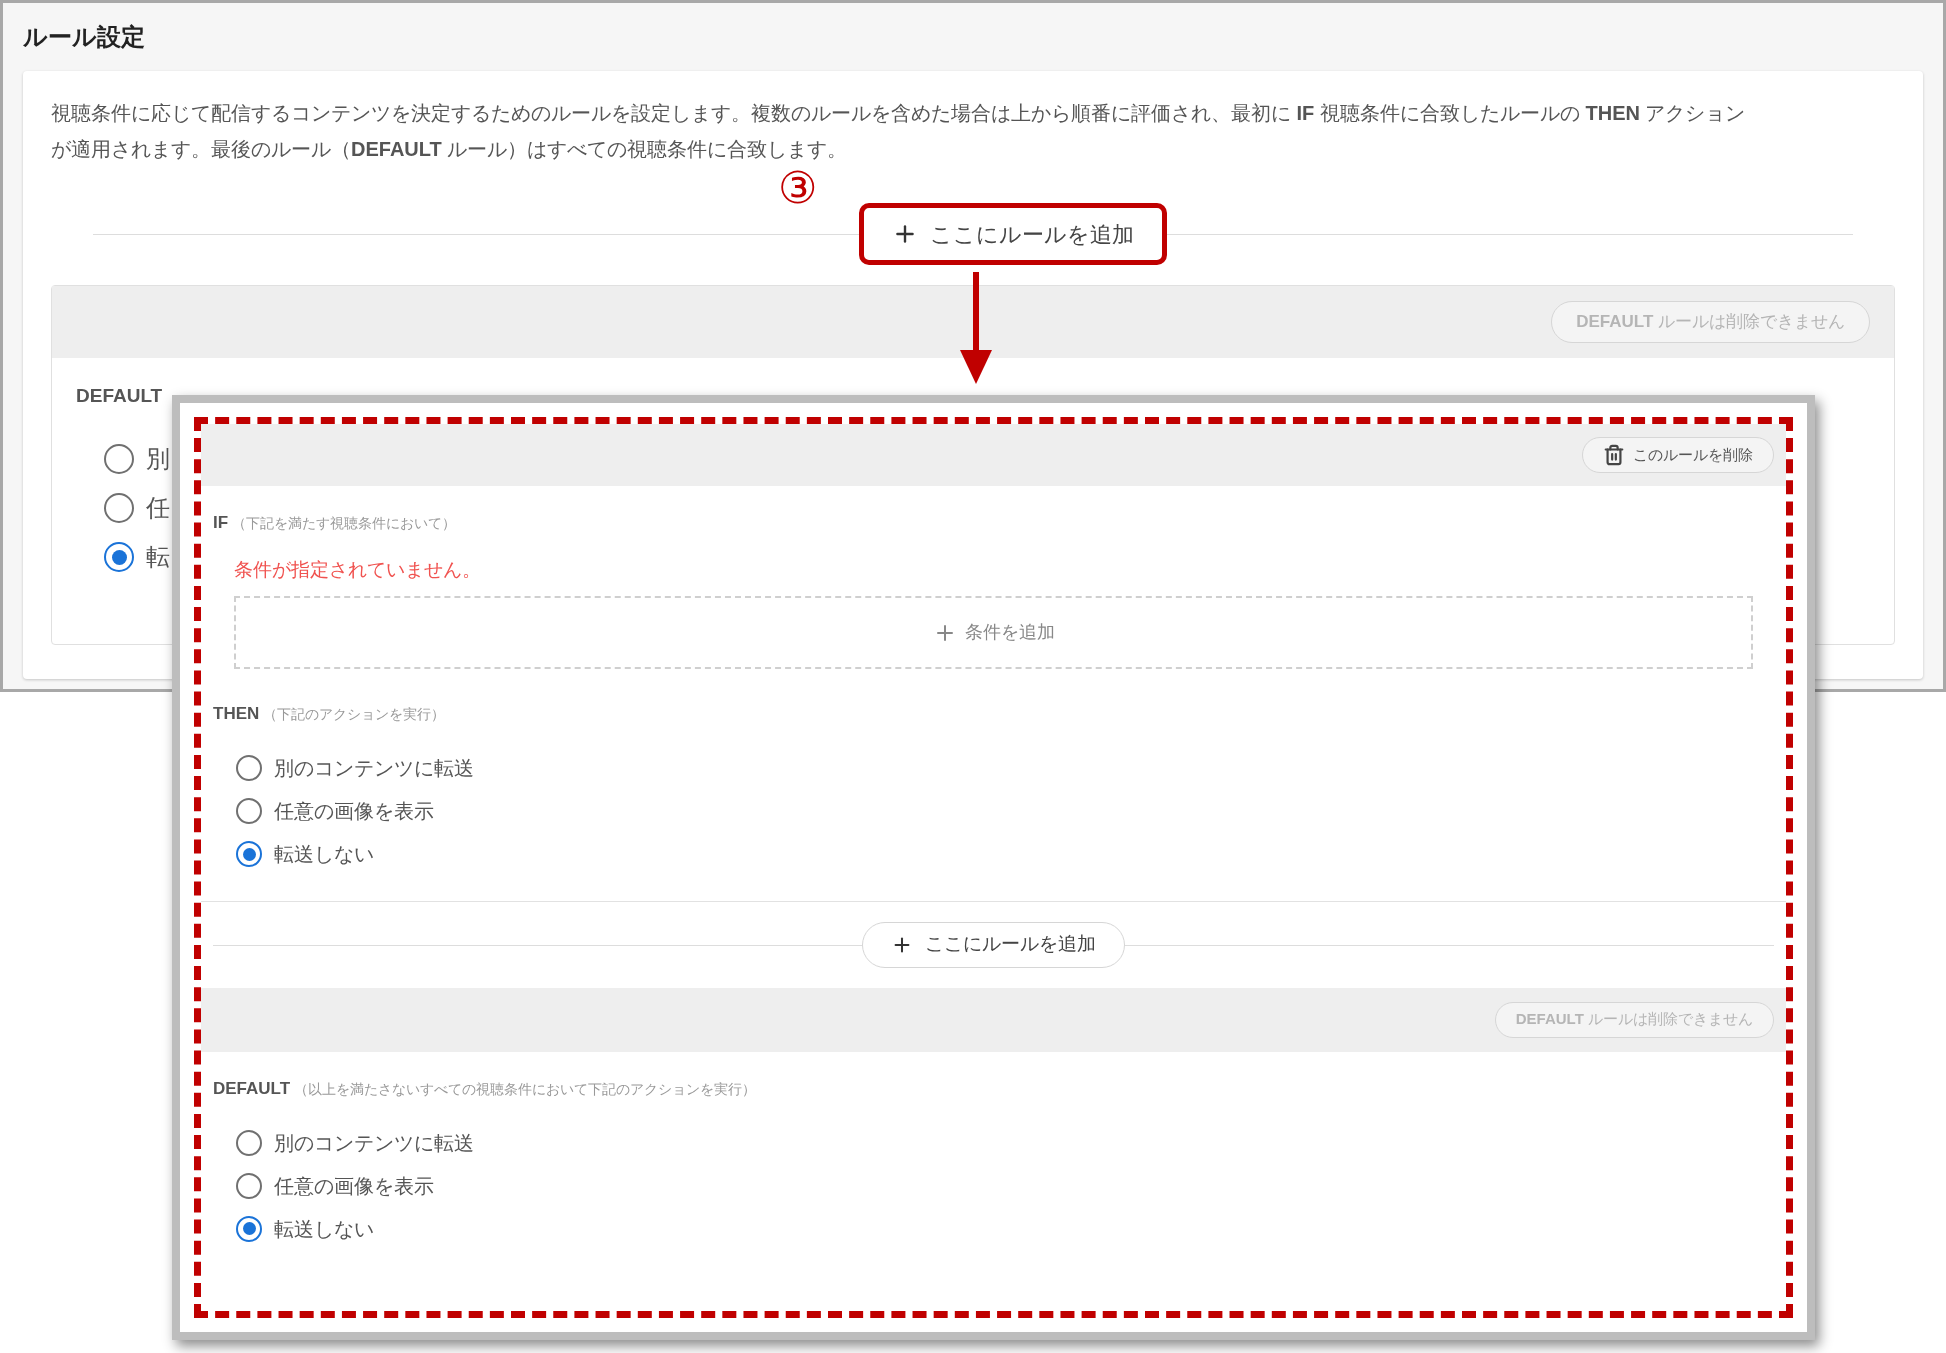  Describe the element at coordinates (221, 523) in the screenshot. I see `if-label: IF` at that location.